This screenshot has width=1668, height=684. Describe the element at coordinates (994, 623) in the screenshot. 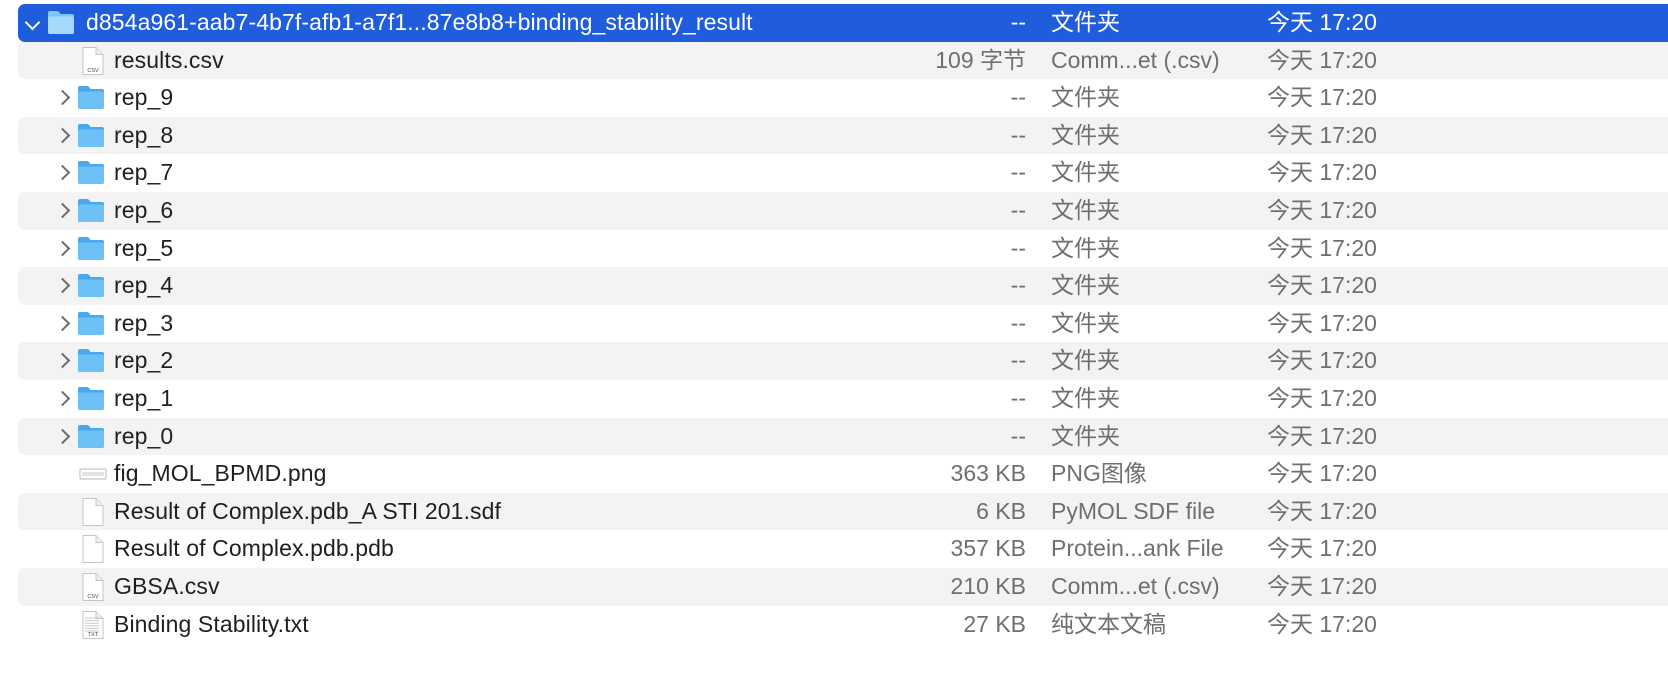

I see `file-size: 27 KB` at that location.